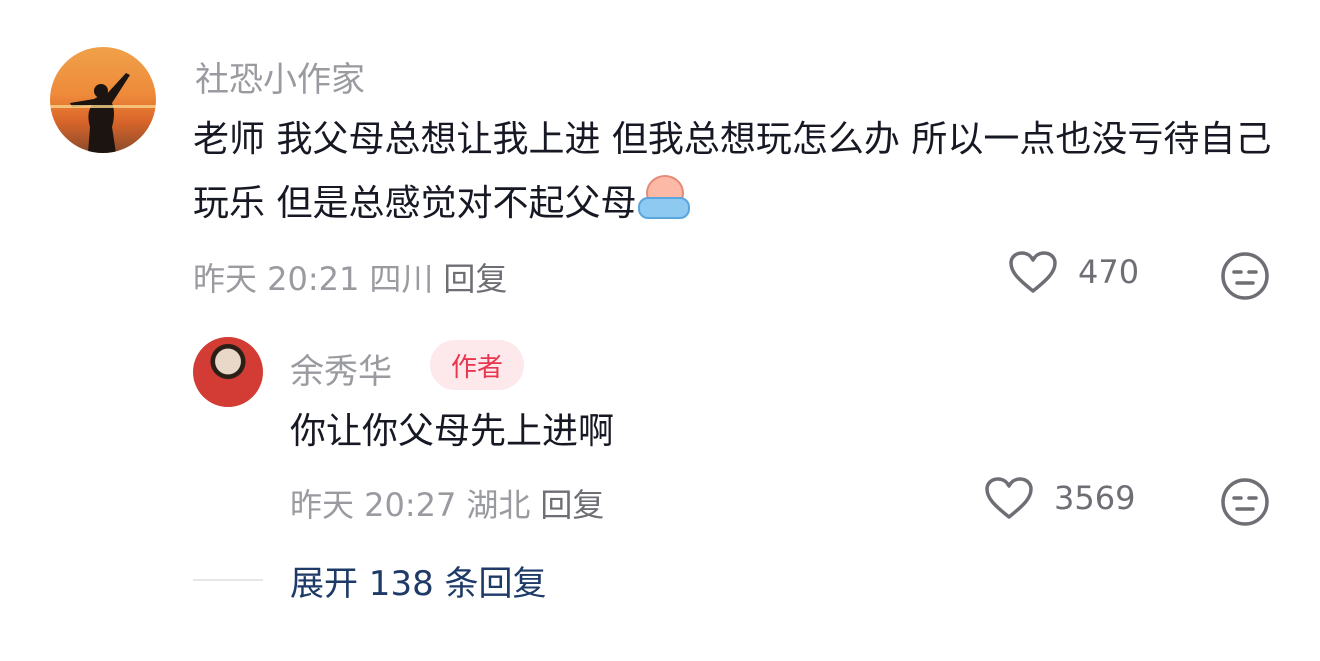  I want to click on comment-username: 余秀华, so click(341, 368).